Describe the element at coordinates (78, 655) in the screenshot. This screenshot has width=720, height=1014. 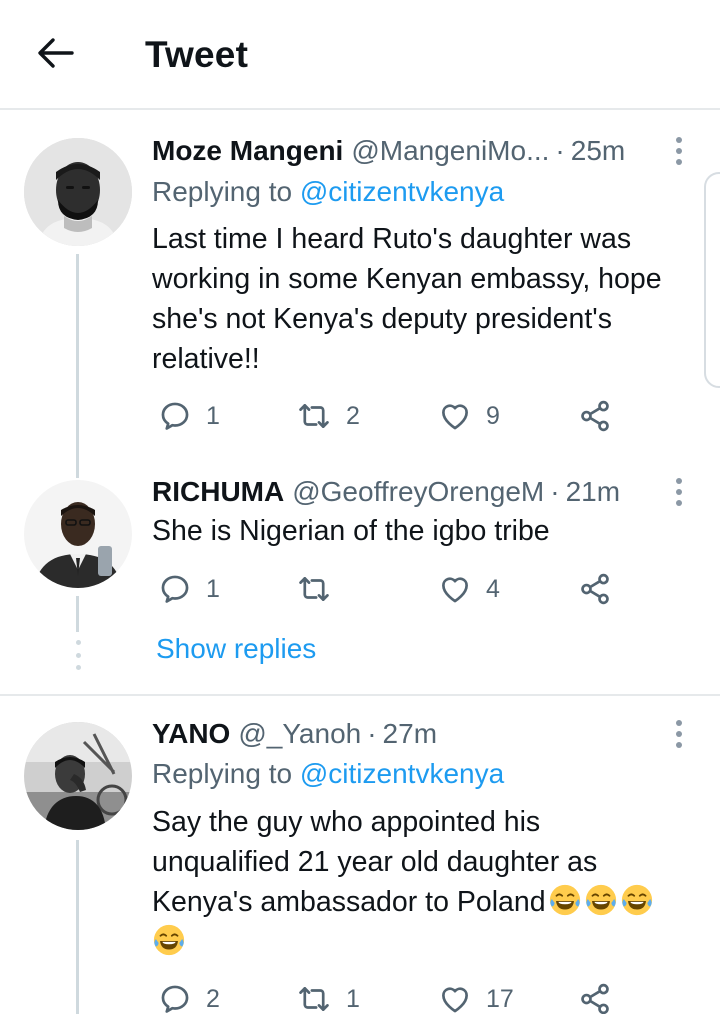
I see `more-replies-indicator` at that location.